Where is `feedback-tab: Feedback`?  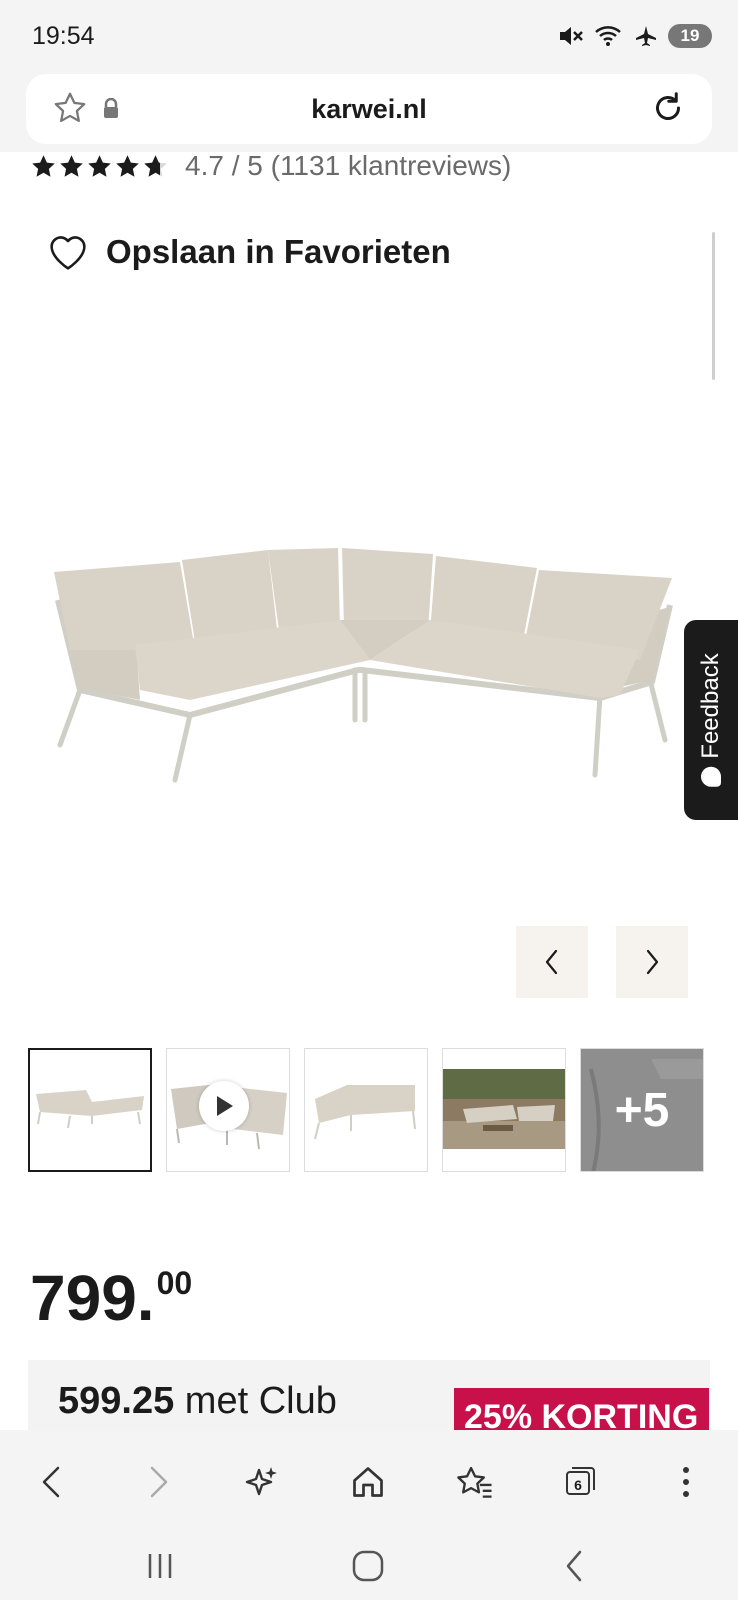 feedback-tab: Feedback is located at coordinates (711, 720).